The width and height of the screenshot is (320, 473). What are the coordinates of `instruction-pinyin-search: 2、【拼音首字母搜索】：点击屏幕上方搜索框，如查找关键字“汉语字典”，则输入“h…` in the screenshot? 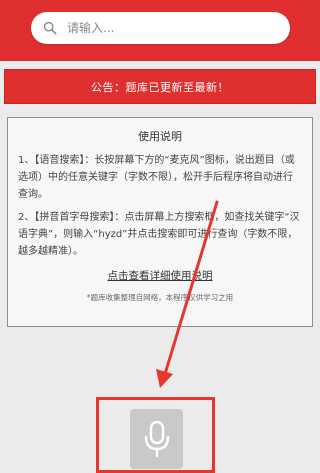 It's located at (159, 234).